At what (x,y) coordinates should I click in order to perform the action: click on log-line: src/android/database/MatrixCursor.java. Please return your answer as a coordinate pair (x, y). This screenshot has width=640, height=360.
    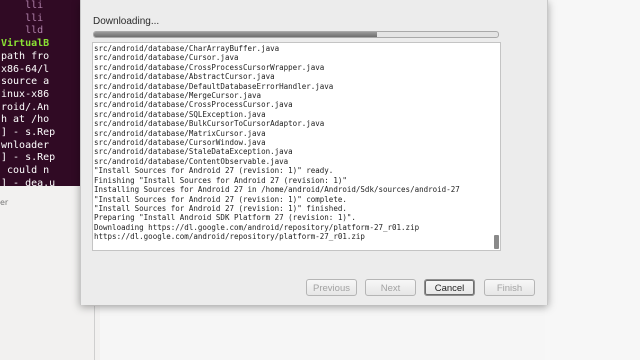
    Looking at the image, I should click on (180, 133).